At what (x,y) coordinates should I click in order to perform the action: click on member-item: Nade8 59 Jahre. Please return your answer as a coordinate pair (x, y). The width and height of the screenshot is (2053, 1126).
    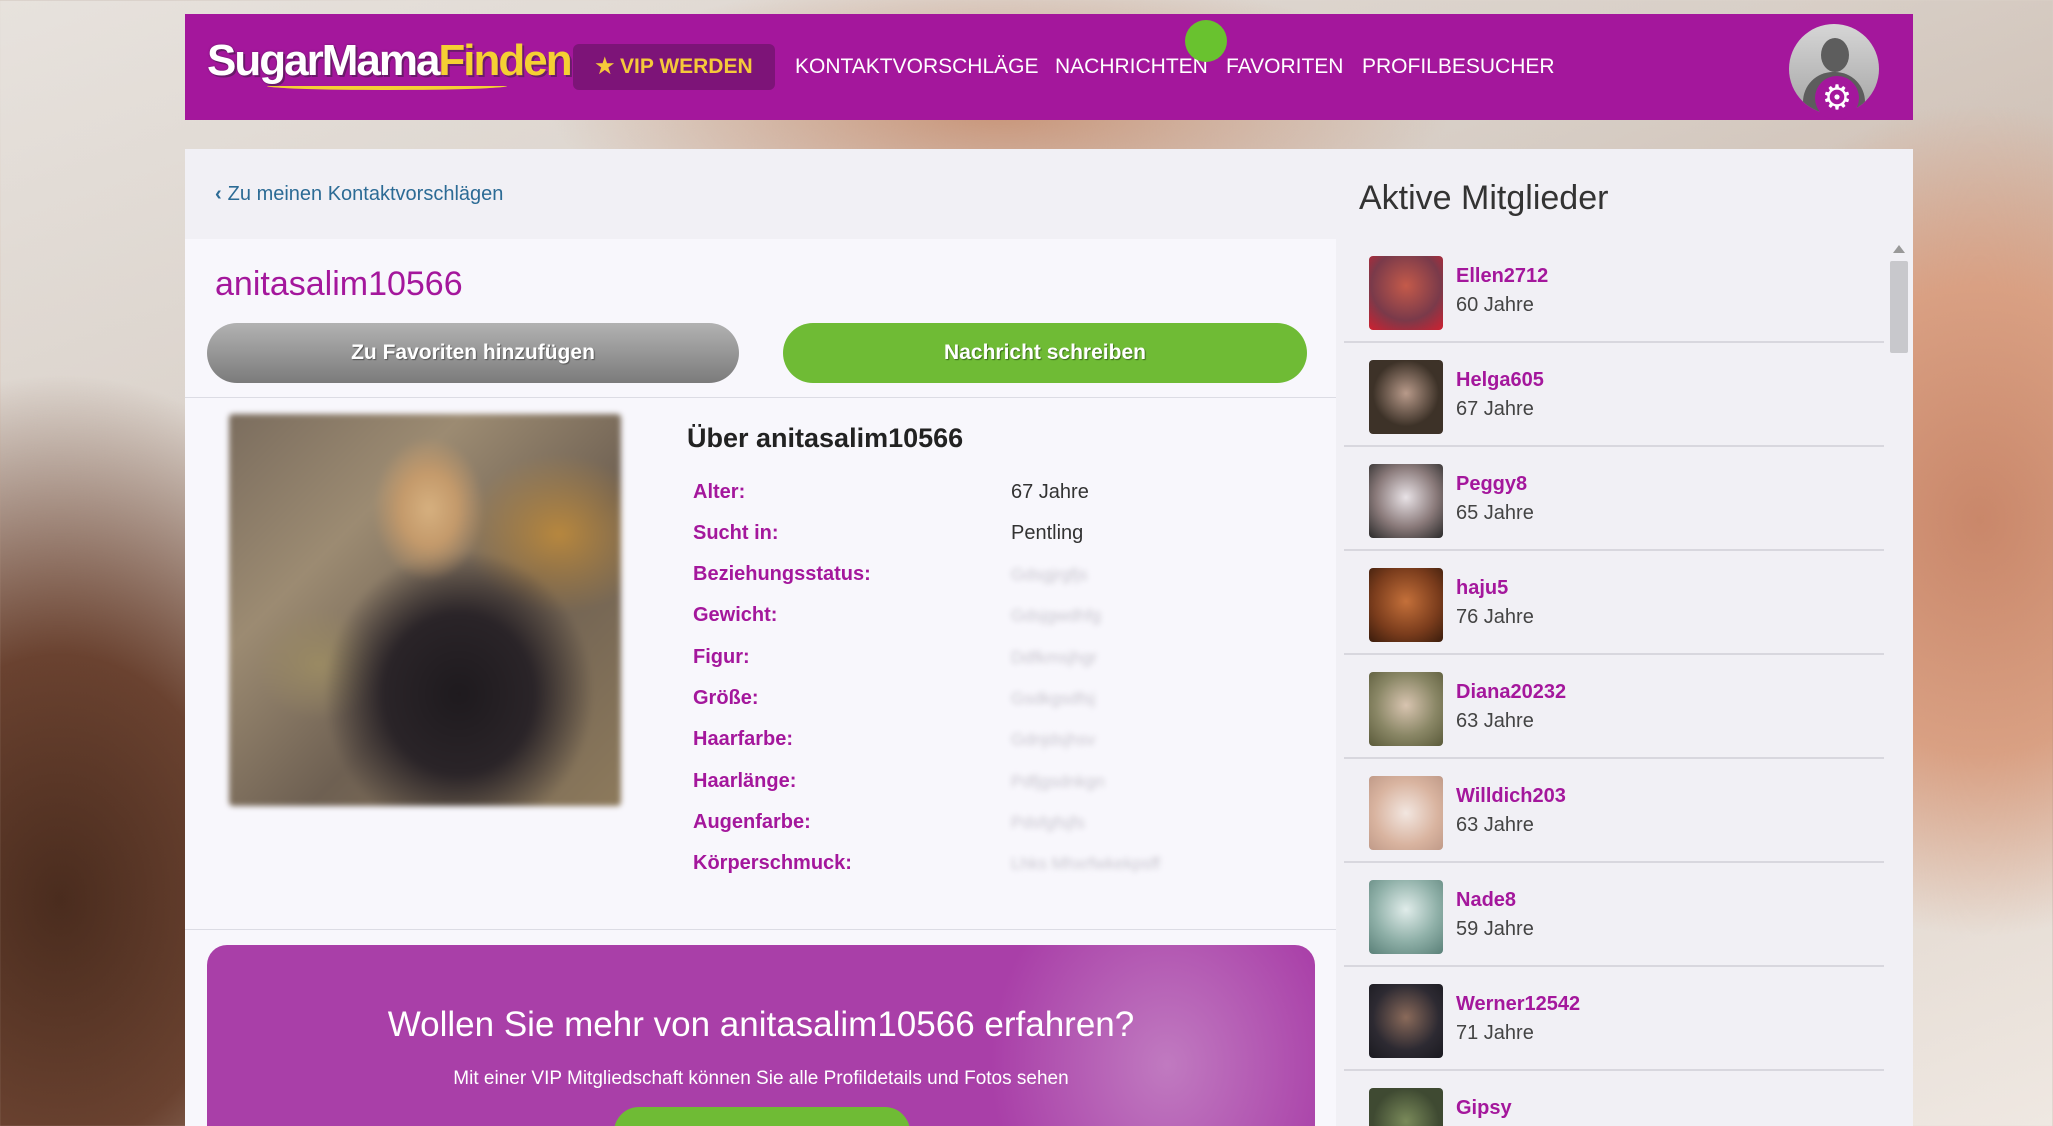
    Looking at the image, I should click on (1614, 915).